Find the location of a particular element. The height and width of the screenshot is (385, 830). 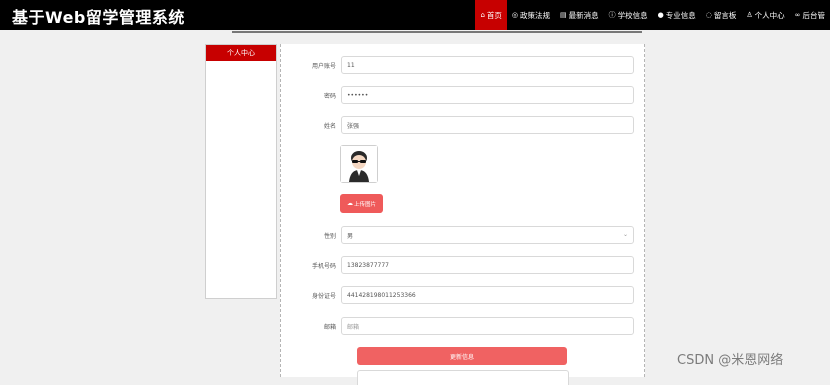

nav-message-board: ◌ 留言板 is located at coordinates (721, 15).